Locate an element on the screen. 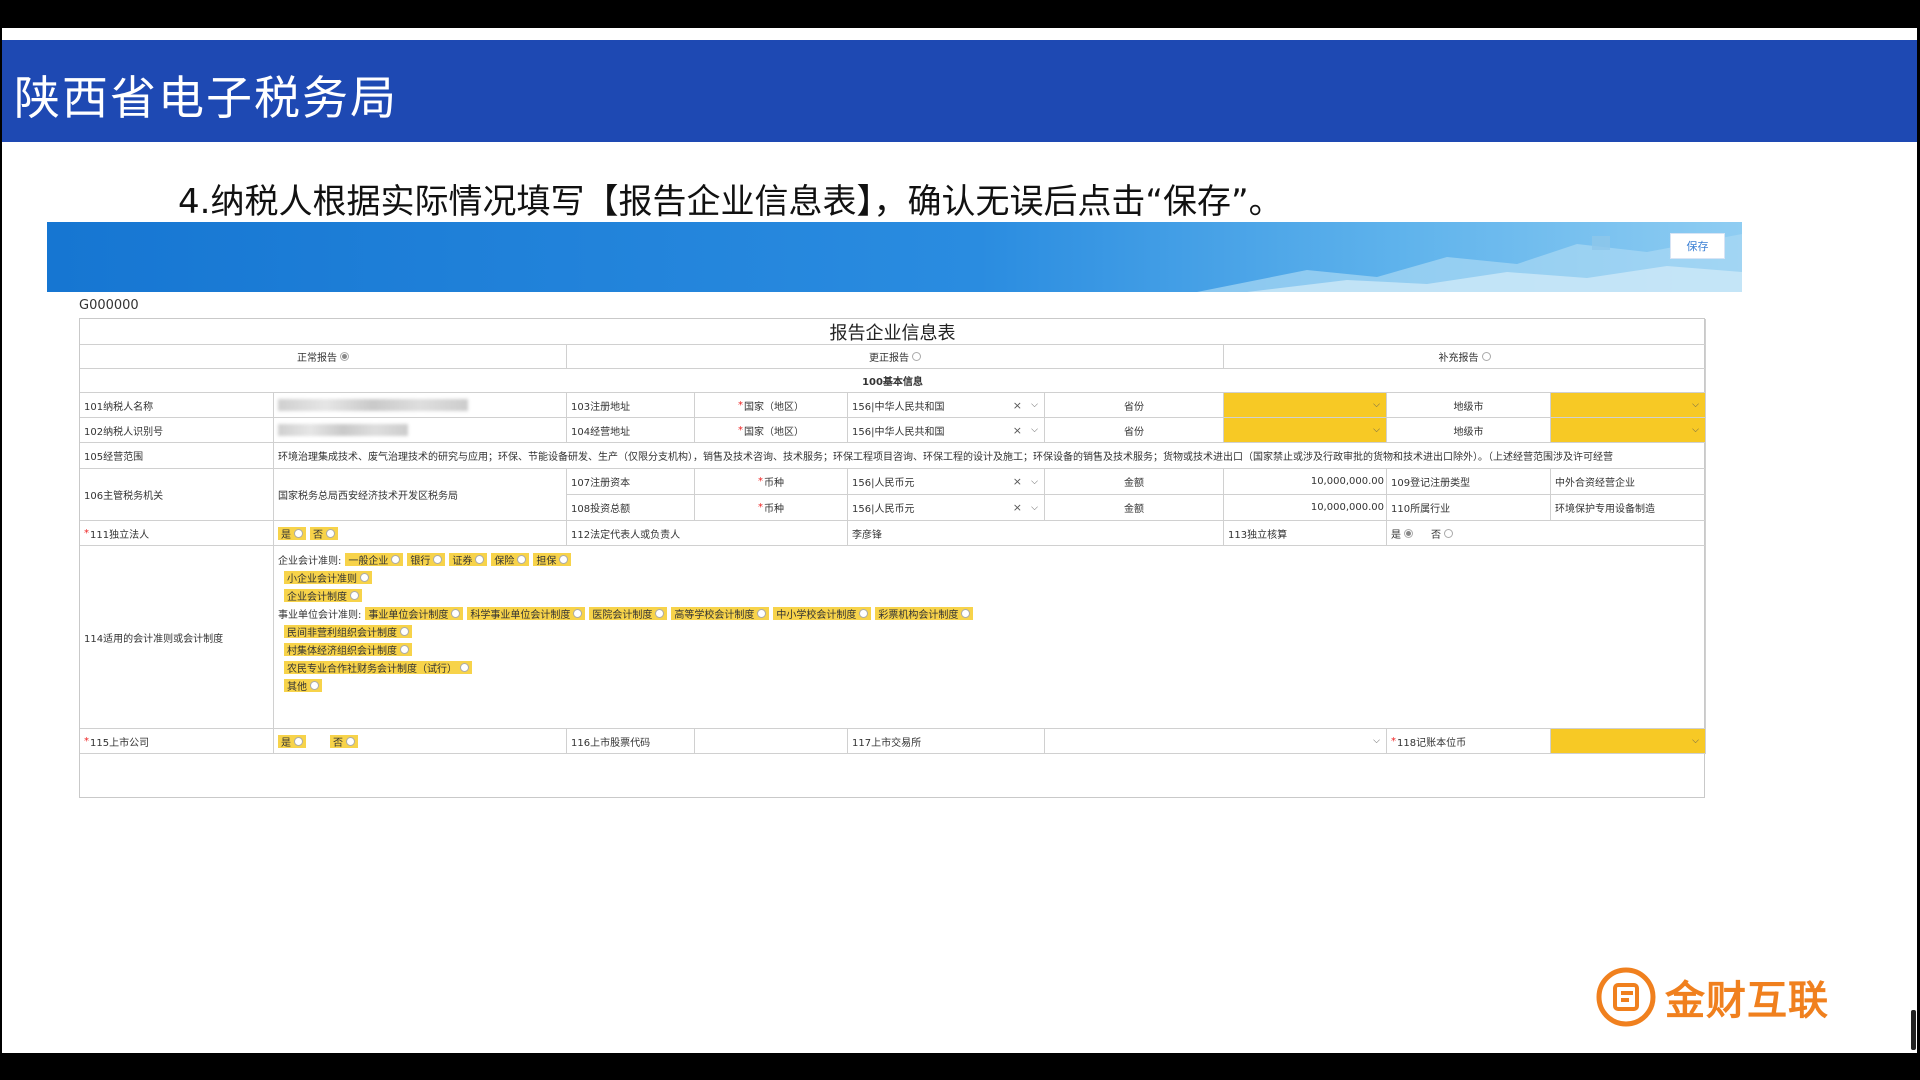 The image size is (1920, 1080). option-general-enterprise: 一般企业 is located at coordinates (374, 559).